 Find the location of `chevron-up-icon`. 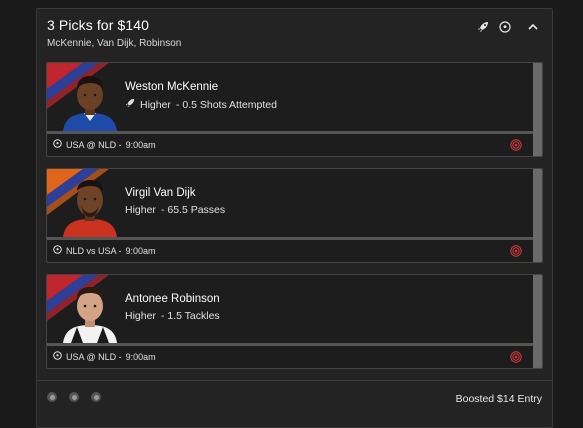

chevron-up-icon is located at coordinates (533, 27).